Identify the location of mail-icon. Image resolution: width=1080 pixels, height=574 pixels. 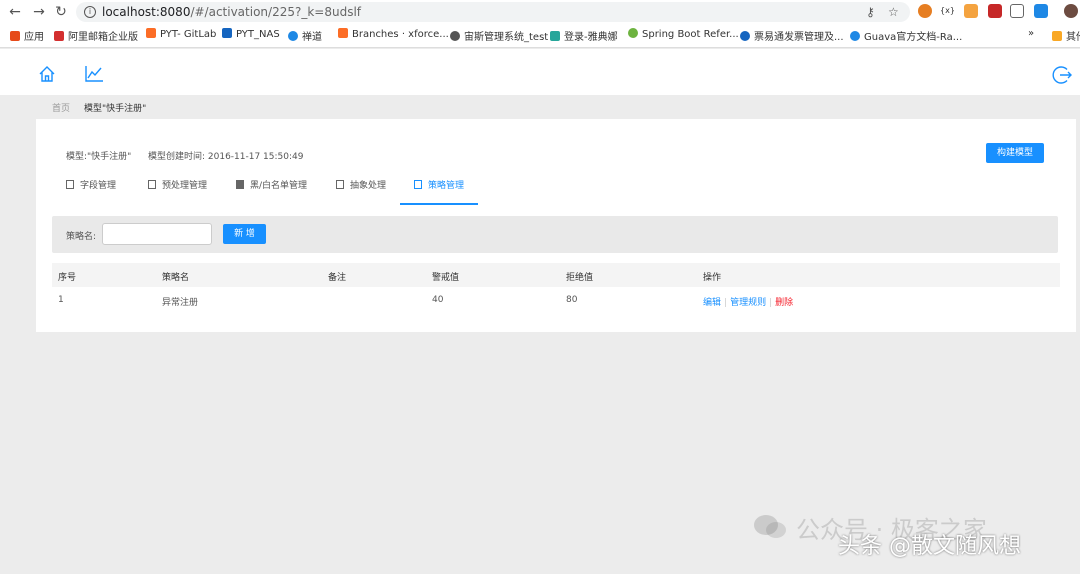
(59, 36).